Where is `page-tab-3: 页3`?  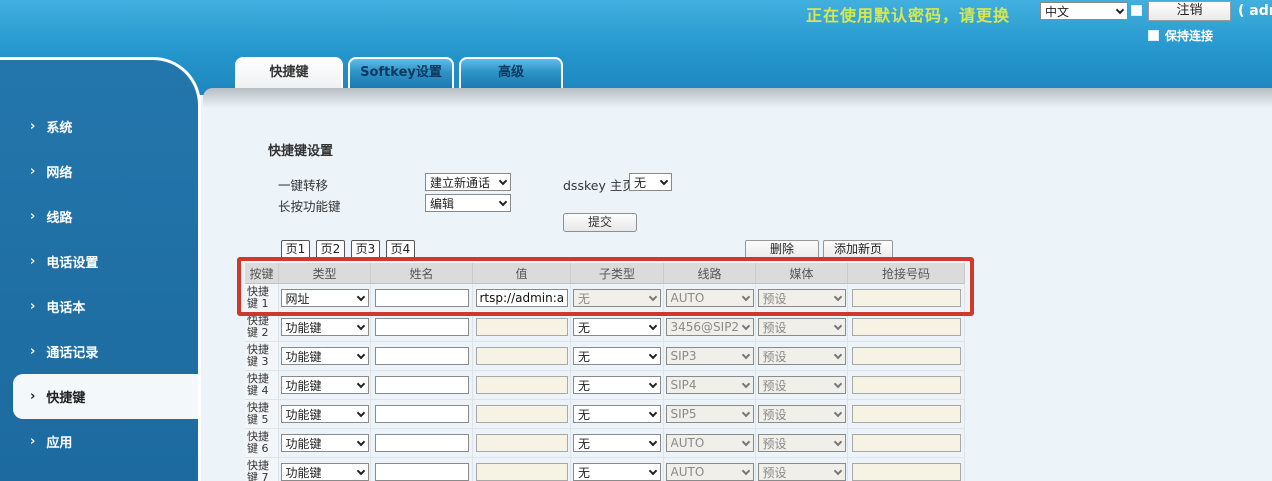 page-tab-3: 页3 is located at coordinates (365, 249).